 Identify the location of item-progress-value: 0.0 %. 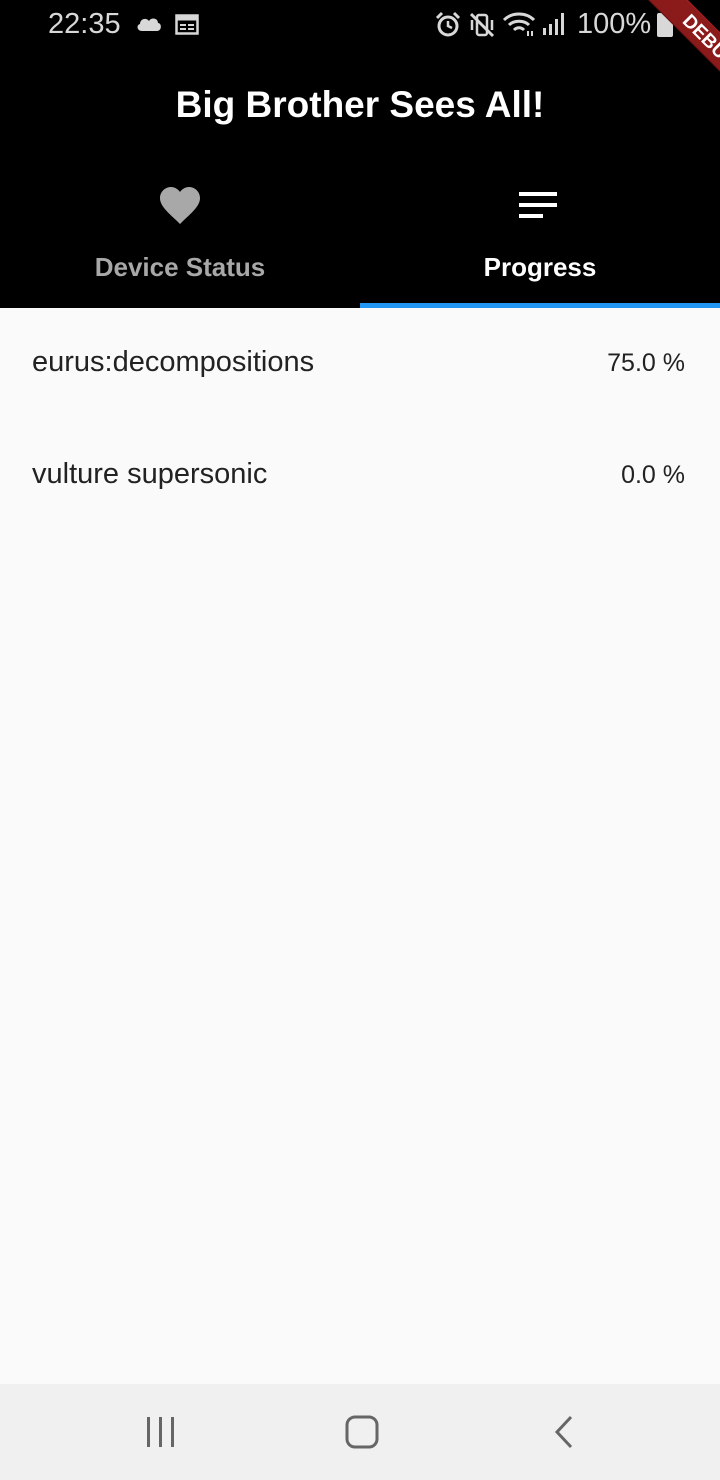
(653, 475).